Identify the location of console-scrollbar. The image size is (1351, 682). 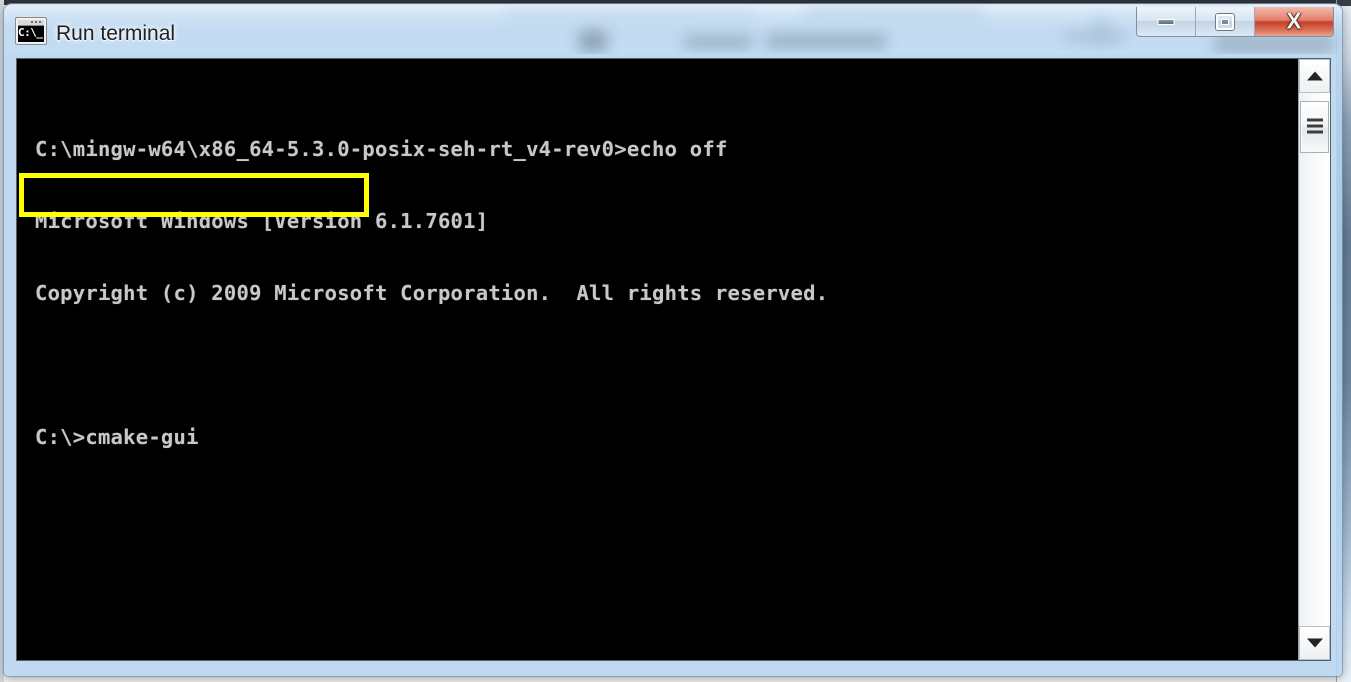
(1314, 359).